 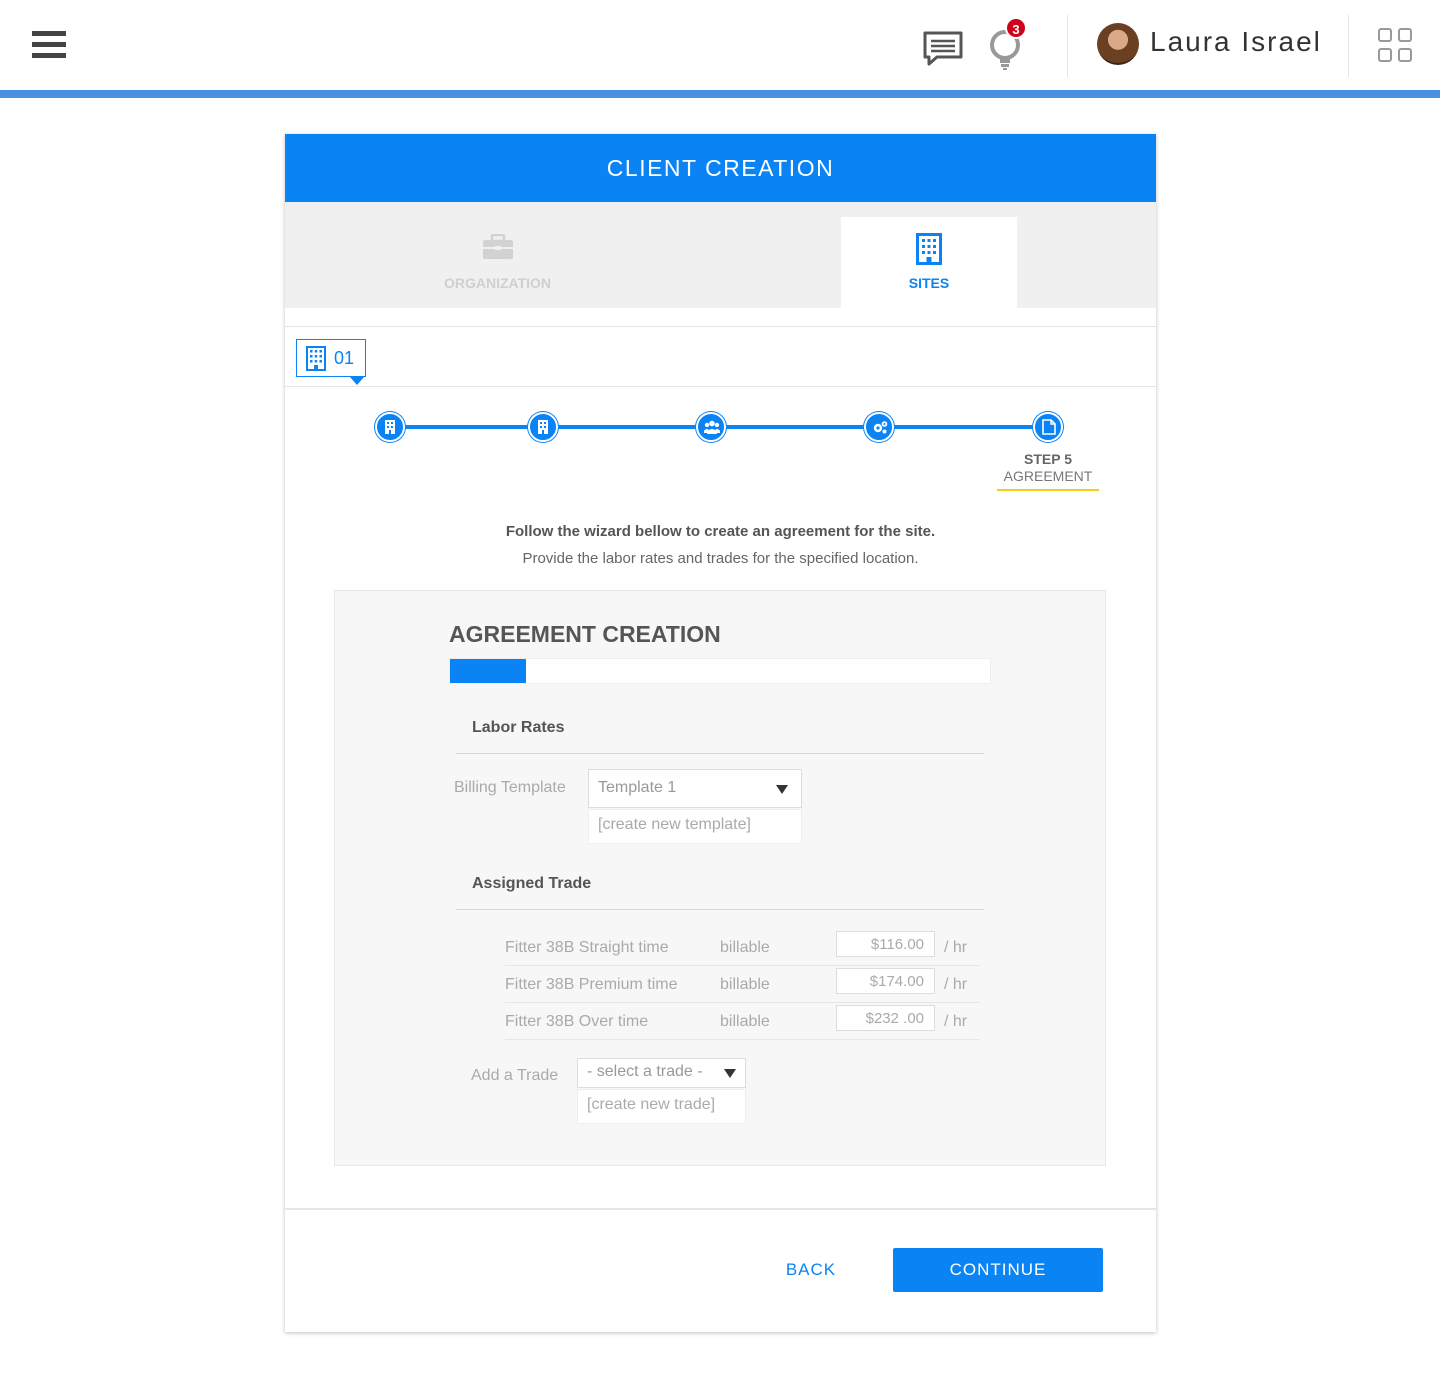 What do you see at coordinates (1048, 459) in the screenshot?
I see `step-number: STEP 5` at bounding box center [1048, 459].